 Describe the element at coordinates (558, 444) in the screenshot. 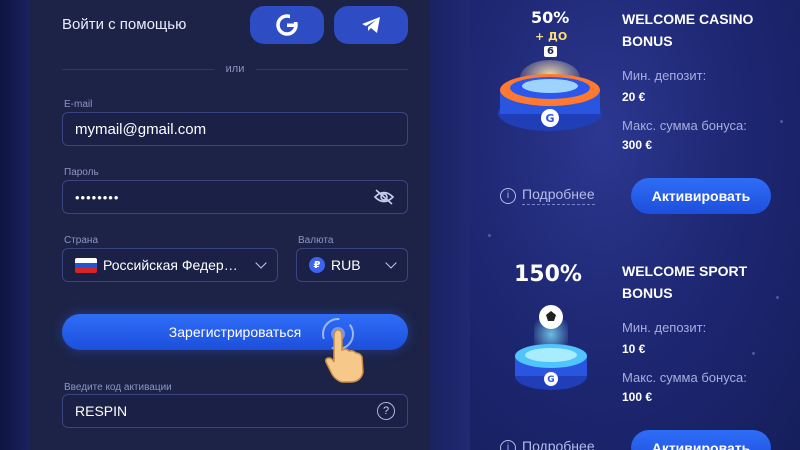

I see `sport-more-label: Подробнее` at that location.